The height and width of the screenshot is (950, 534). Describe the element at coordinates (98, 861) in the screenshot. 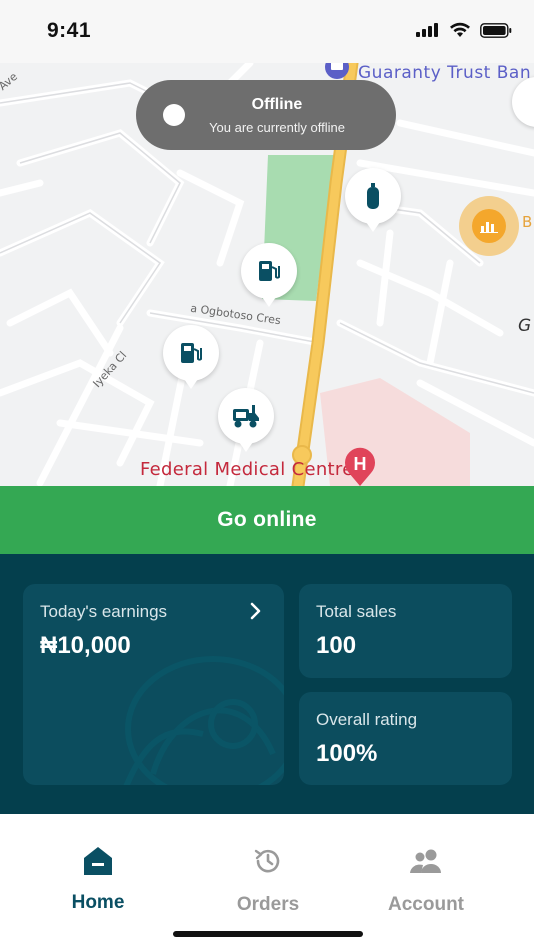

I see `home-icon` at that location.